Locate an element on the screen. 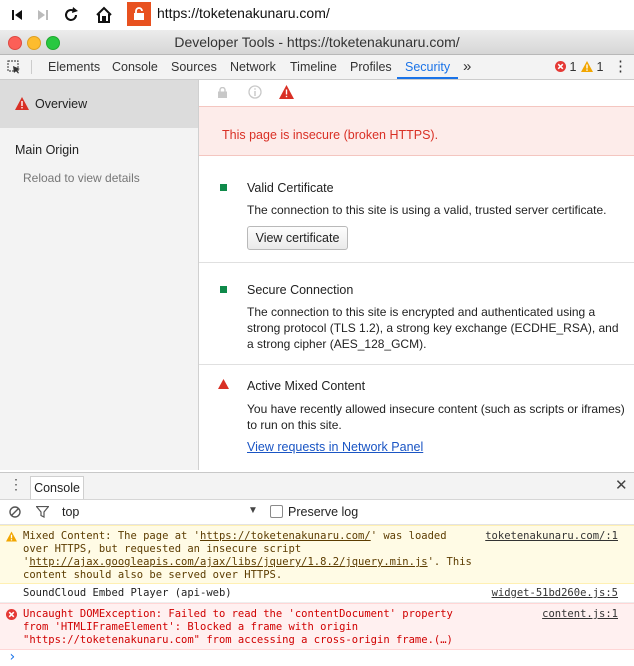  warning-page-link: https://toketenakunaru.com/ is located at coordinates (285, 536).